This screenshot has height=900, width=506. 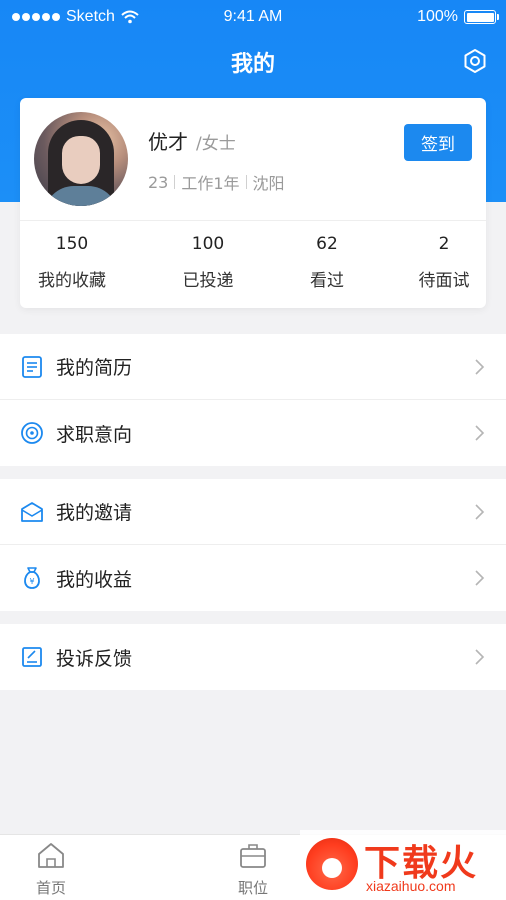 What do you see at coordinates (94, 658) in the screenshot?
I see `menu-label: 投诉反馈` at bounding box center [94, 658].